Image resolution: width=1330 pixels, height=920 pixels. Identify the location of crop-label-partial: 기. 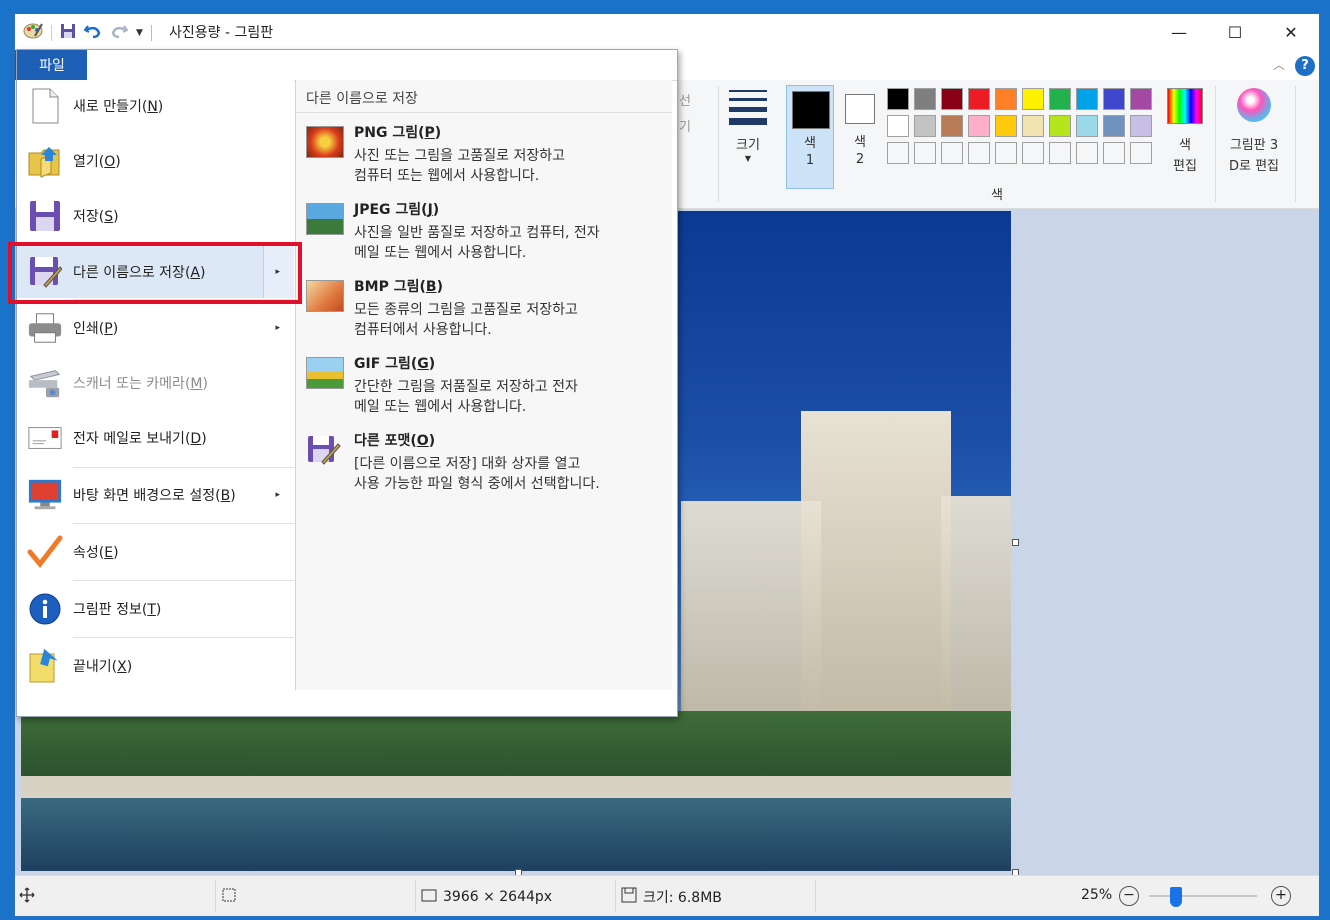
(685, 125).